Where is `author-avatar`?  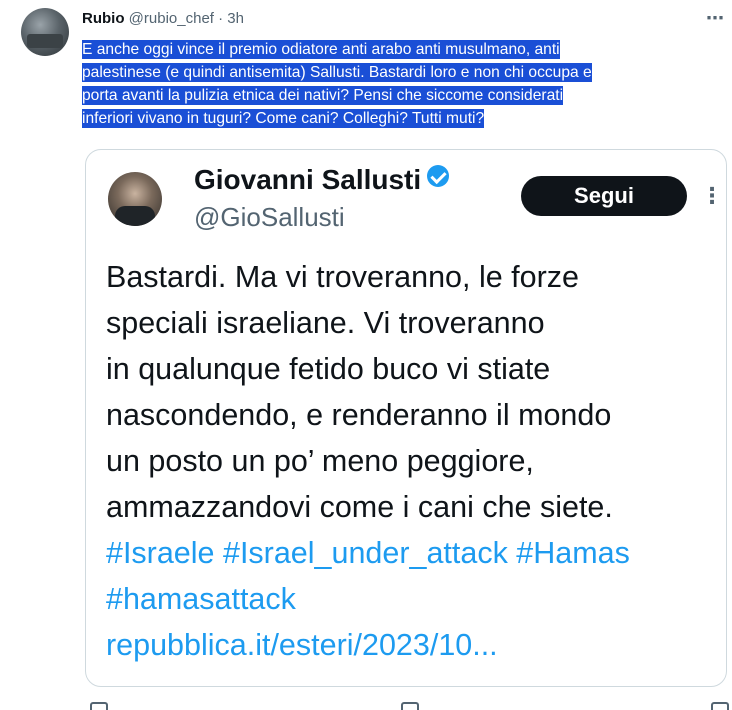
author-avatar is located at coordinates (45, 32).